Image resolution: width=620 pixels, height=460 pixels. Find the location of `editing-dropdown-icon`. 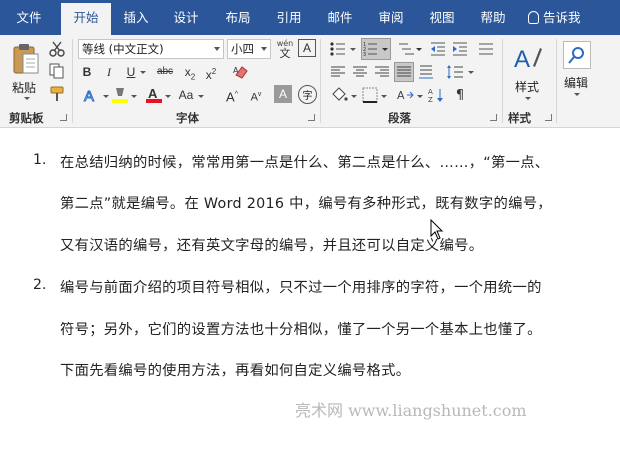

editing-dropdown-icon is located at coordinates (577, 94).